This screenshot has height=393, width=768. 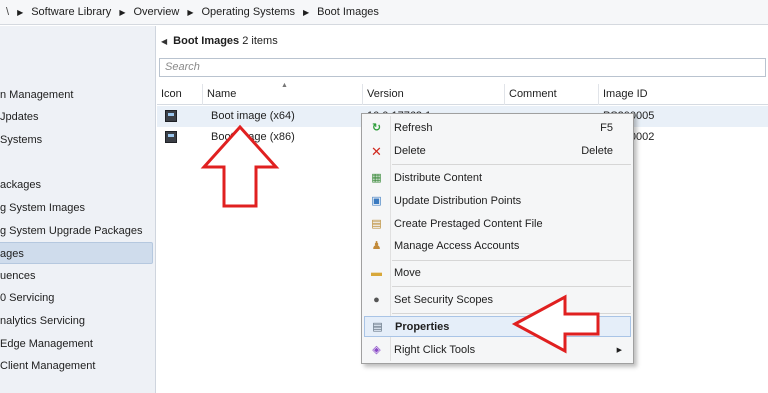 I want to click on menu-item-label: Right Click Tools, so click(x=435, y=350).